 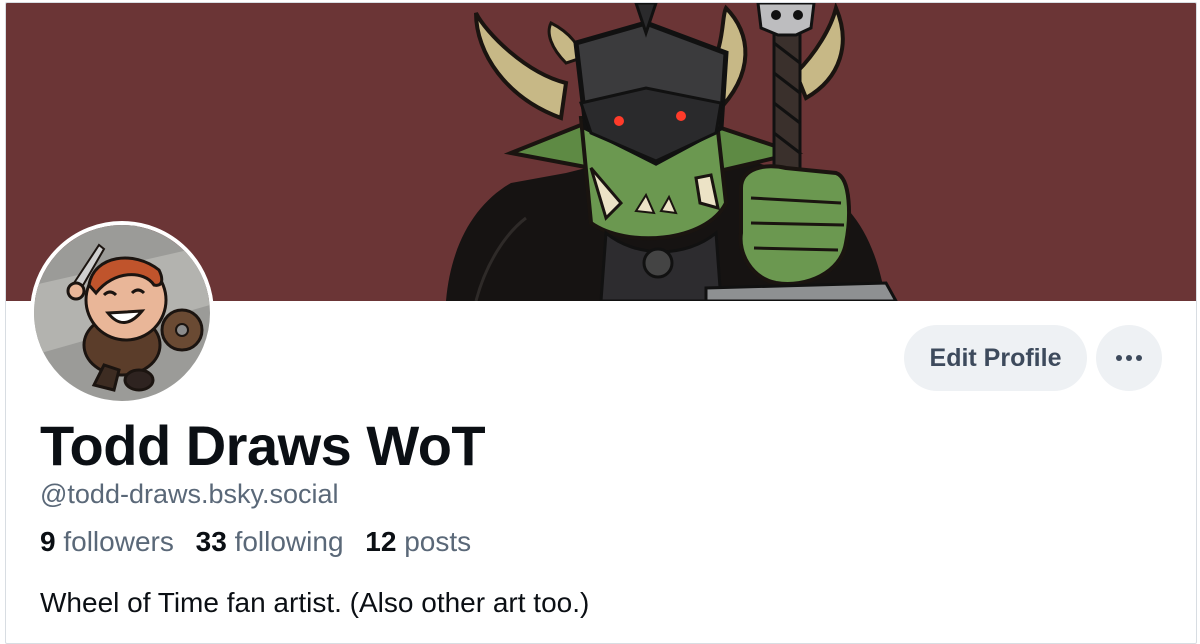 What do you see at coordinates (118, 541) in the screenshot?
I see `followers-label: followers` at bounding box center [118, 541].